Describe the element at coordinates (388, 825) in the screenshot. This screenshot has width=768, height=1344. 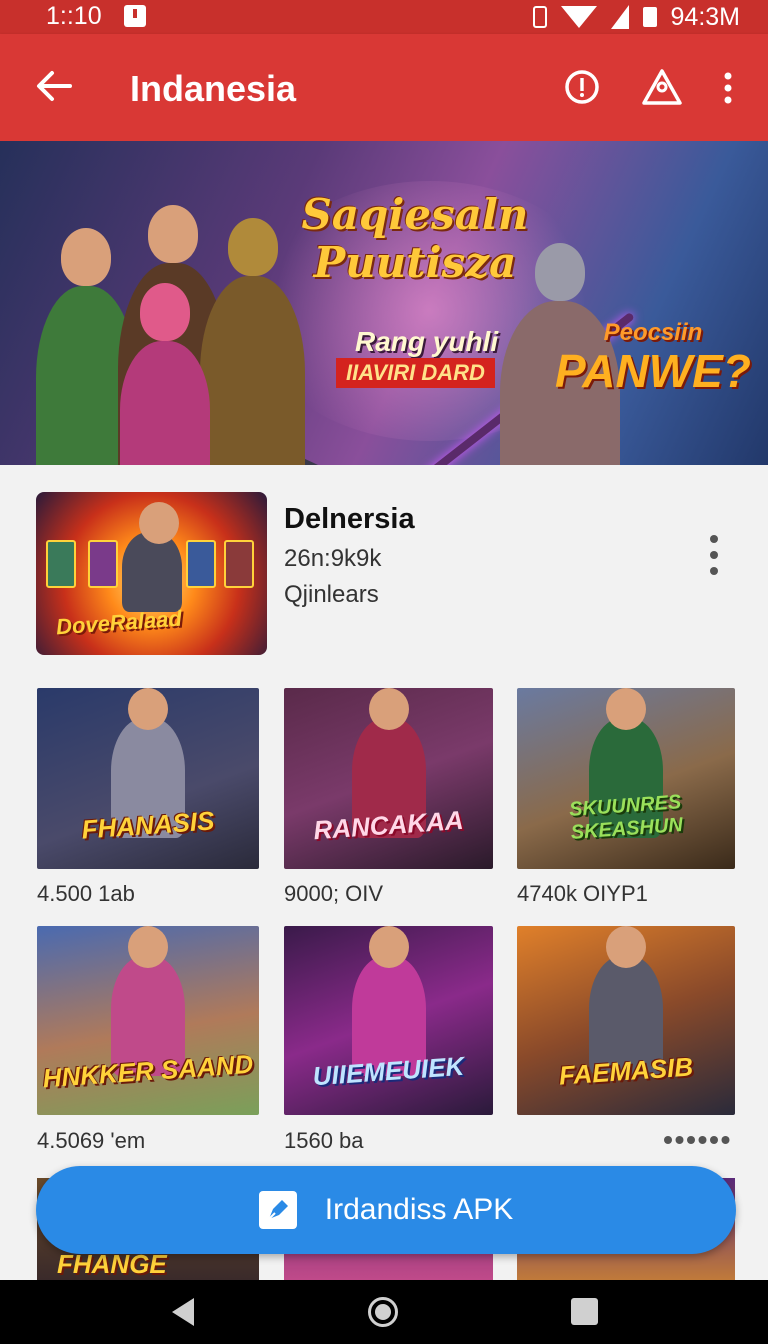
I see `tile-title: RANCAKAA` at that location.